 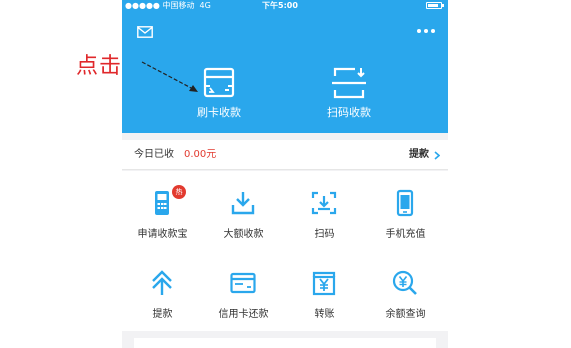 What do you see at coordinates (405, 314) in the screenshot?
I see `grid-item-label: 余额查询` at bounding box center [405, 314].